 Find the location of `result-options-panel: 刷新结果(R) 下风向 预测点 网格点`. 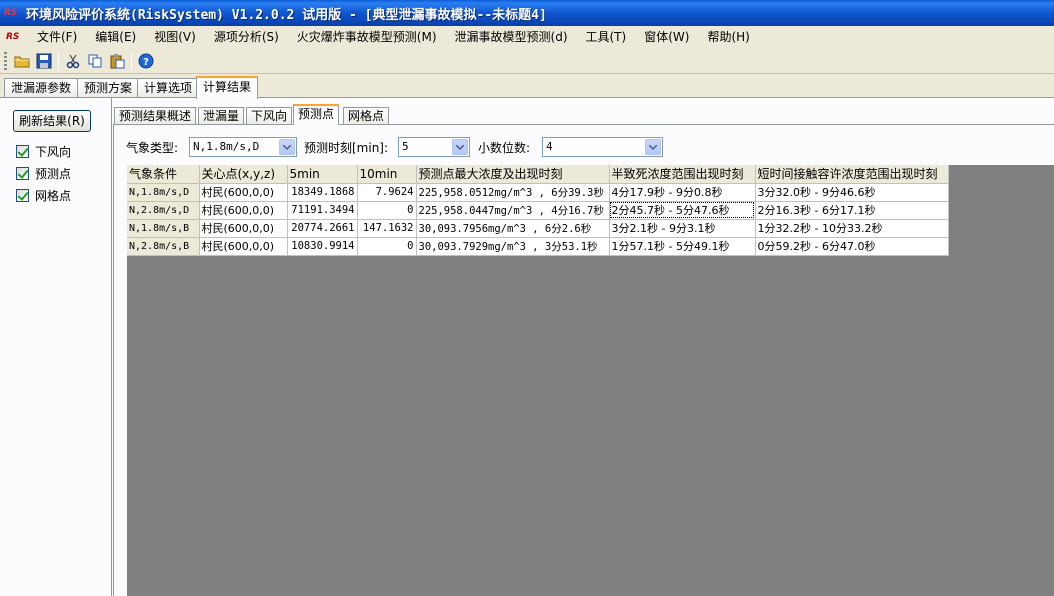

result-options-panel: 刷新结果(R) 下风向 预测点 网格点 is located at coordinates (56, 347).